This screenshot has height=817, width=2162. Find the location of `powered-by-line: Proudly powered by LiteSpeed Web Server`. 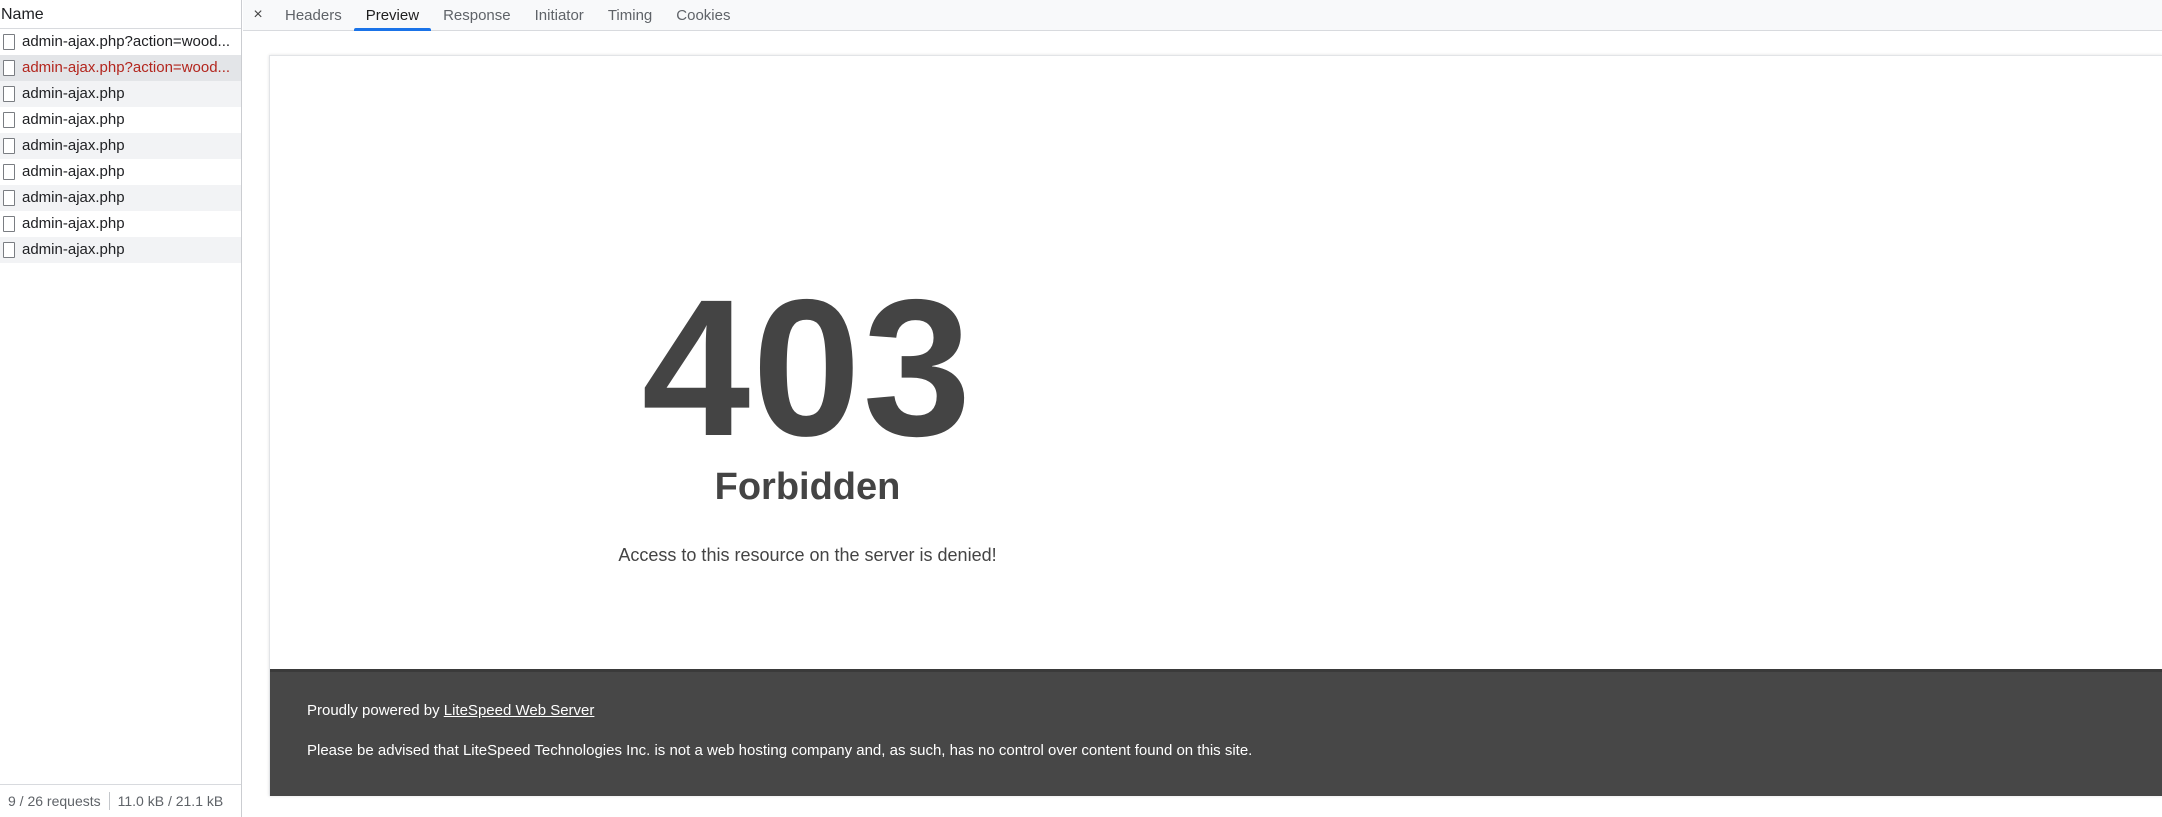

powered-by-line: Proudly powered by LiteSpeed Web Server is located at coordinates (450, 710).